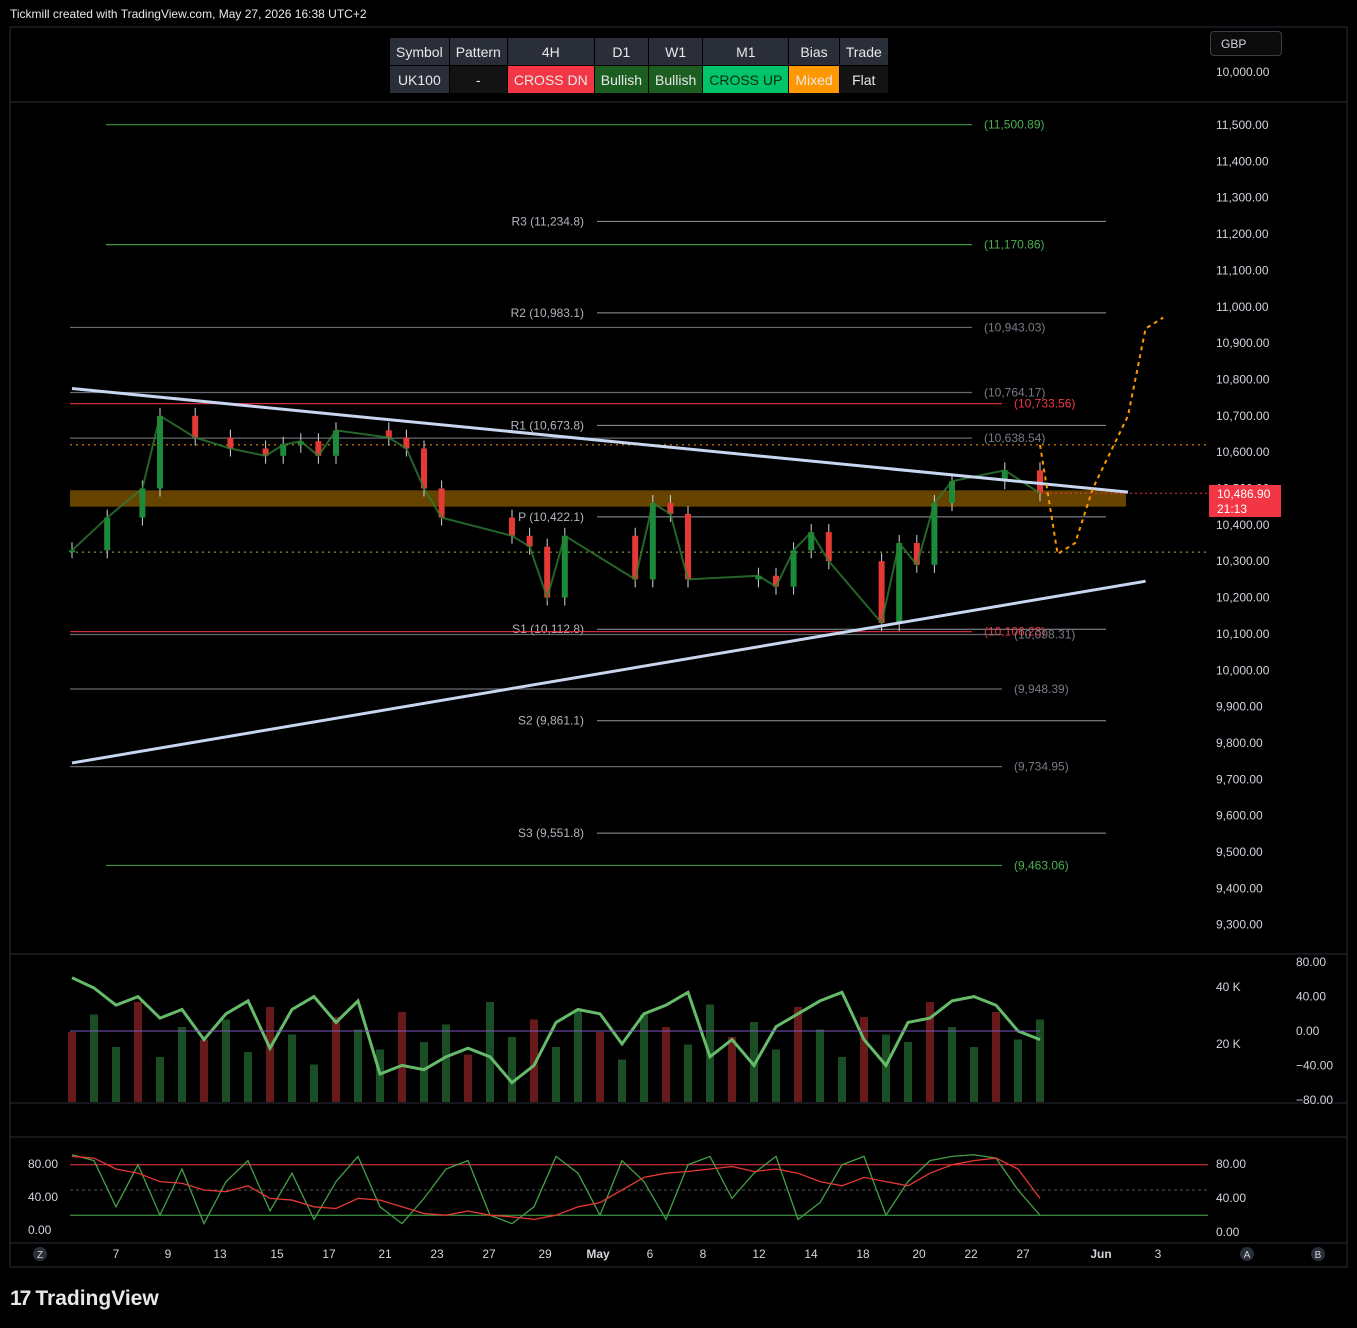 Image resolution: width=1357 pixels, height=1328 pixels. I want to click on currency-selector: GBP, so click(1246, 43).